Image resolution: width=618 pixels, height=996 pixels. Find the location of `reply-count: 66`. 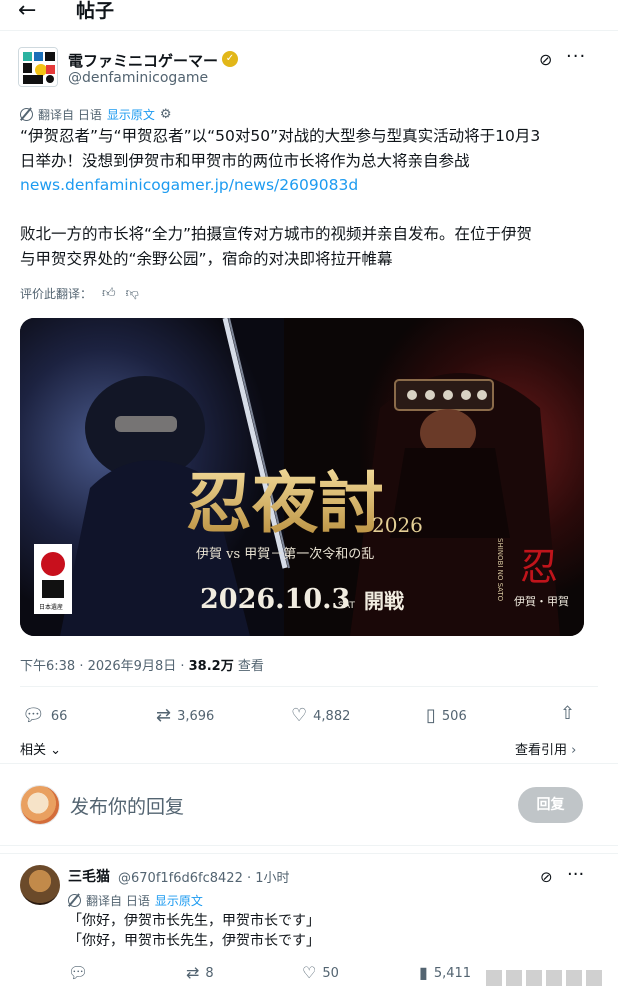

reply-count: 66 is located at coordinates (59, 716).